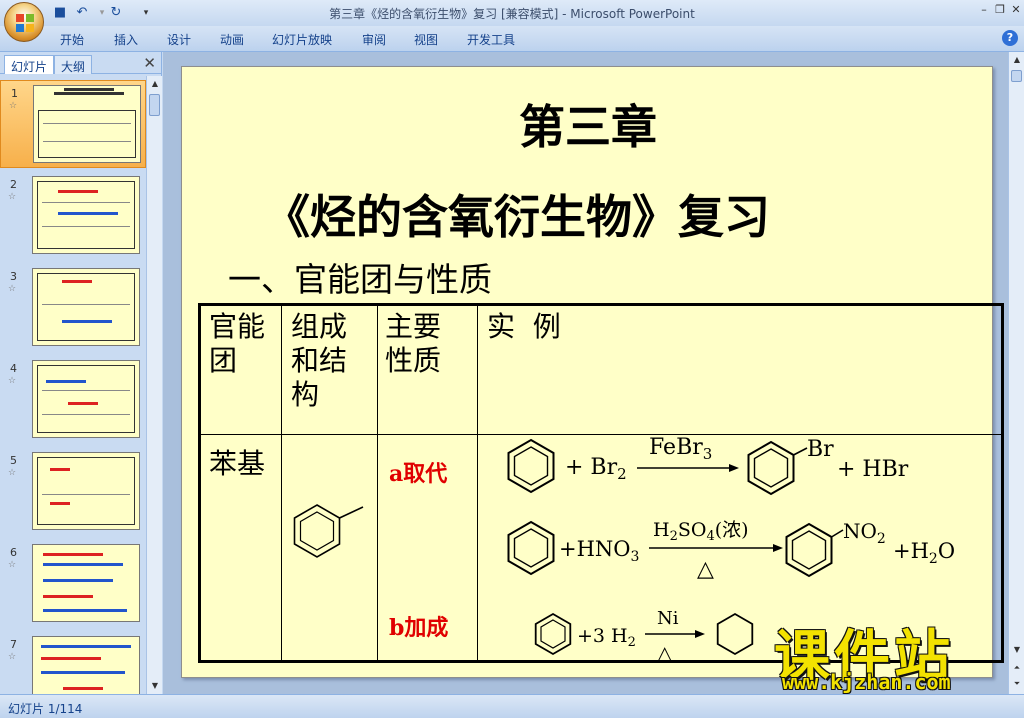  What do you see at coordinates (517, 214) in the screenshot?
I see `slide-subtitle: 《烃的含氧衍生物》复习` at bounding box center [517, 214].